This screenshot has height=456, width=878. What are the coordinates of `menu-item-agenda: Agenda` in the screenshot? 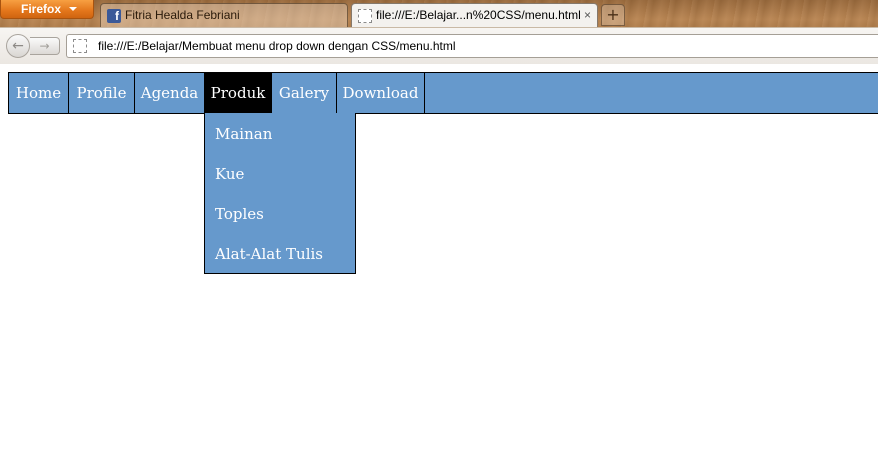 It's located at (170, 93).